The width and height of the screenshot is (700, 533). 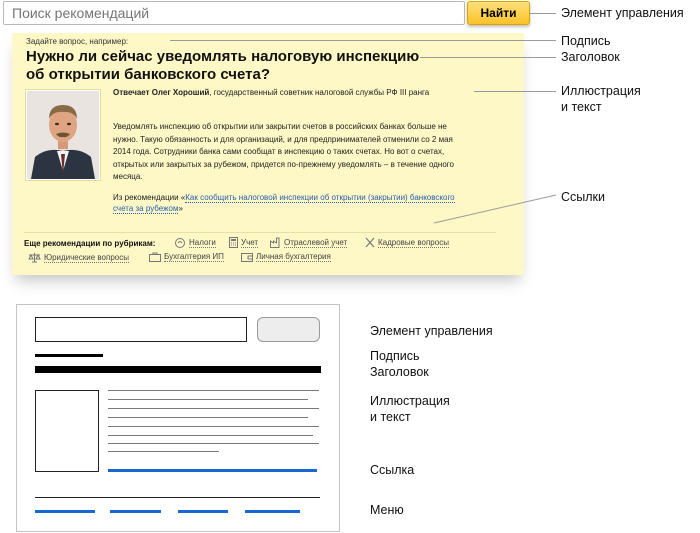 I want to click on answer-prefix: Отвечает, so click(x=131, y=92).